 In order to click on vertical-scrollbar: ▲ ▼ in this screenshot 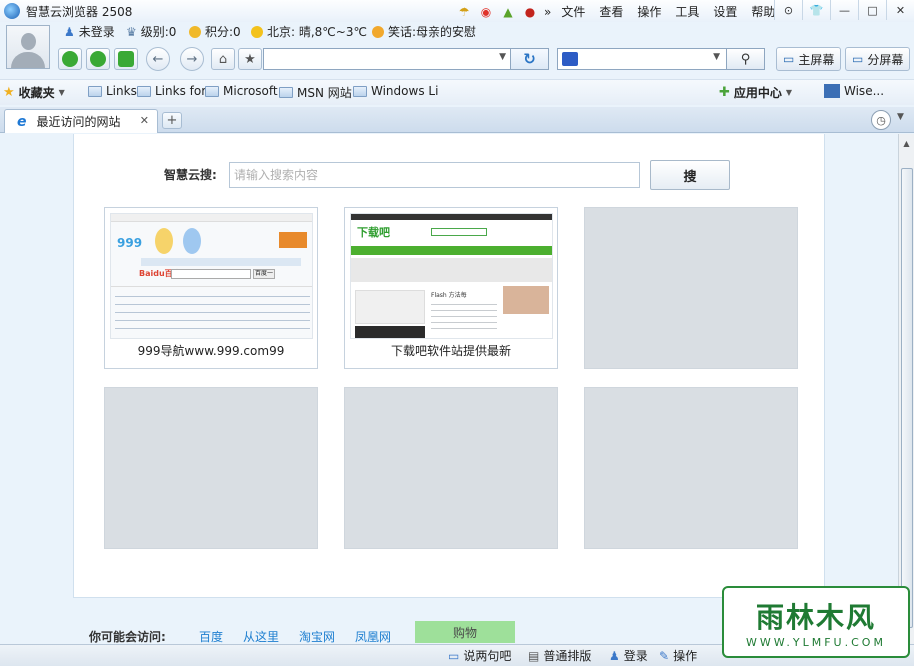, I will do `click(906, 389)`.